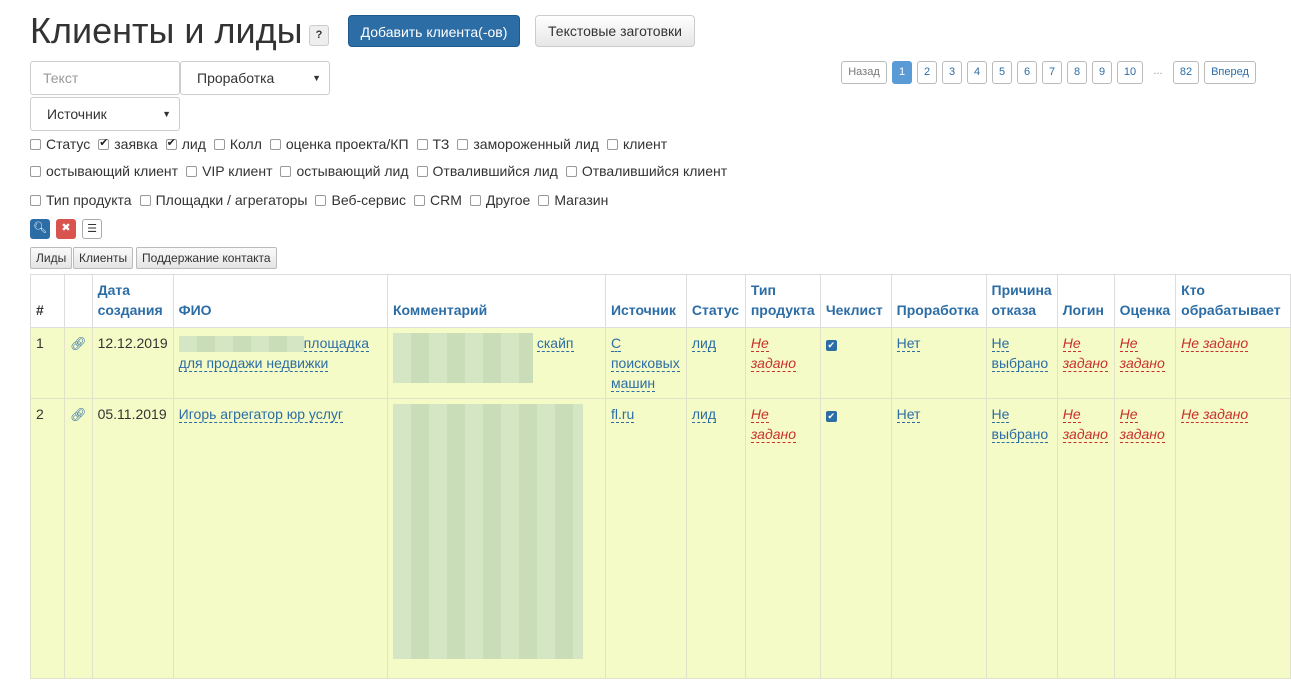  I want to click on page-button-last: 82, so click(1186, 72).